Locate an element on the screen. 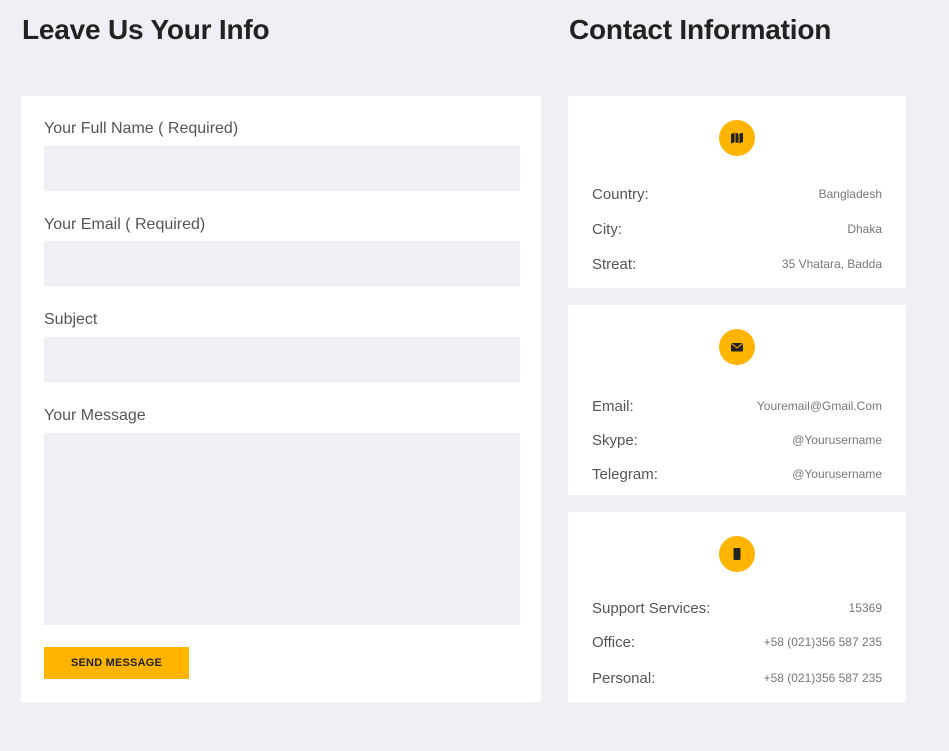 This screenshot has width=949, height=751. full-name-input is located at coordinates (282, 168).